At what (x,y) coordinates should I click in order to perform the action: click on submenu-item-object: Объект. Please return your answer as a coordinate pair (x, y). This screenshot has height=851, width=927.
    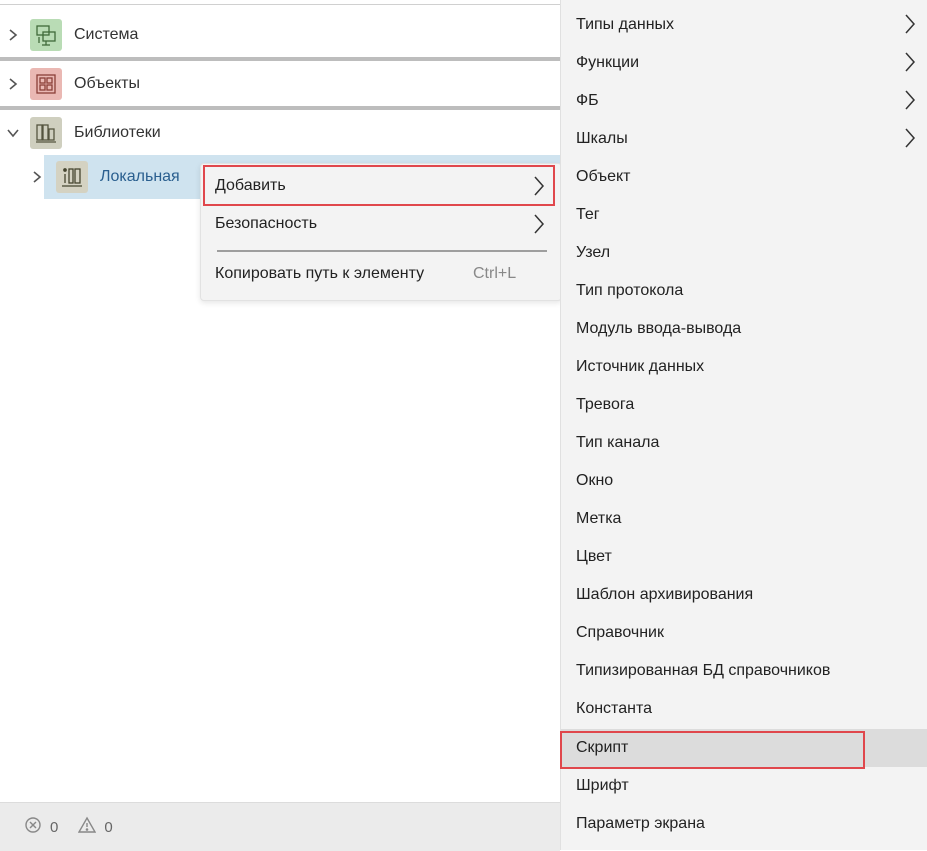
    Looking at the image, I should click on (603, 177).